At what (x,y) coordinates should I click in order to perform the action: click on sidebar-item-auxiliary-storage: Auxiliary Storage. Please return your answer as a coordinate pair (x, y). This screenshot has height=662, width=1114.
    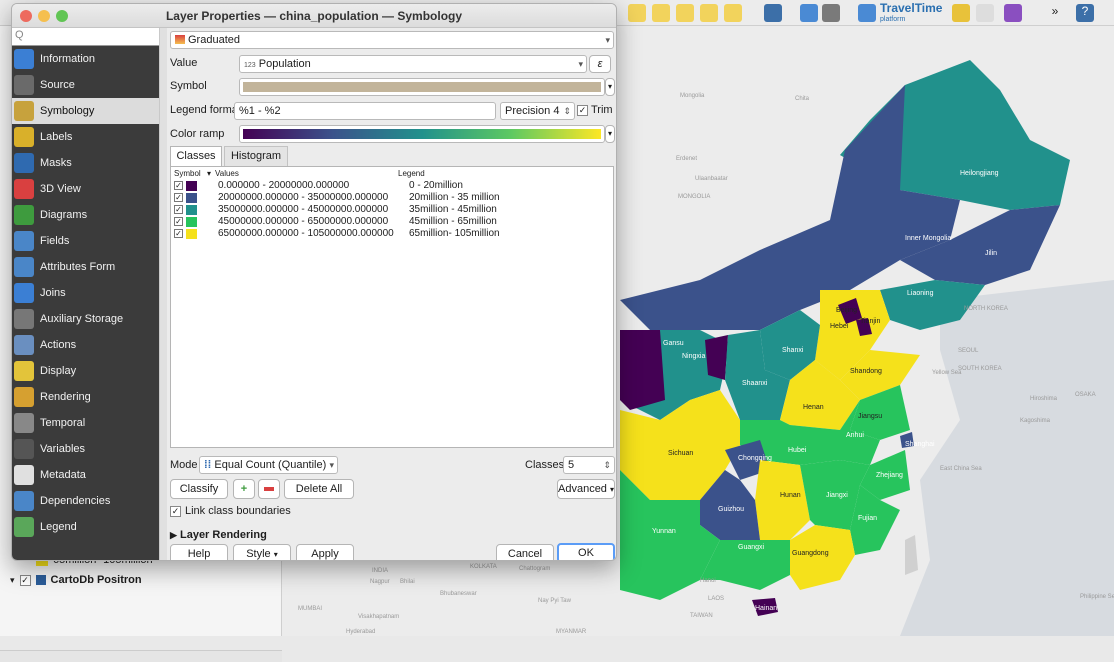
    Looking at the image, I should click on (85, 319).